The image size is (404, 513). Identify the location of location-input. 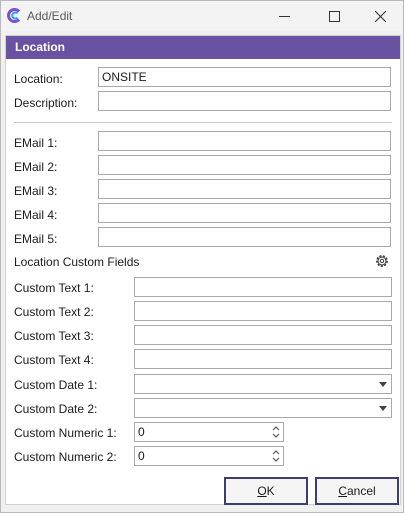
(244, 77).